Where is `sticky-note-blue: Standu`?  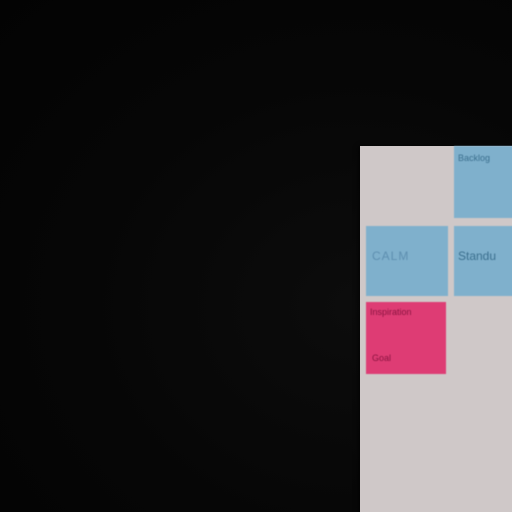
sticky-note-blue: Standu is located at coordinates (483, 261).